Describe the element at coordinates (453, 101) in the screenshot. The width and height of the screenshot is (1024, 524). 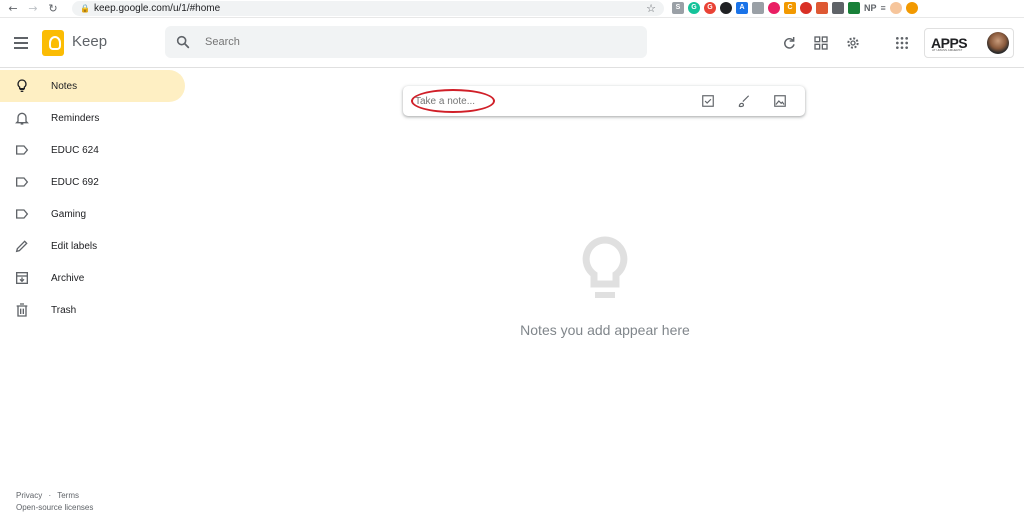
I see `annotation-highlight-ellipse` at that location.